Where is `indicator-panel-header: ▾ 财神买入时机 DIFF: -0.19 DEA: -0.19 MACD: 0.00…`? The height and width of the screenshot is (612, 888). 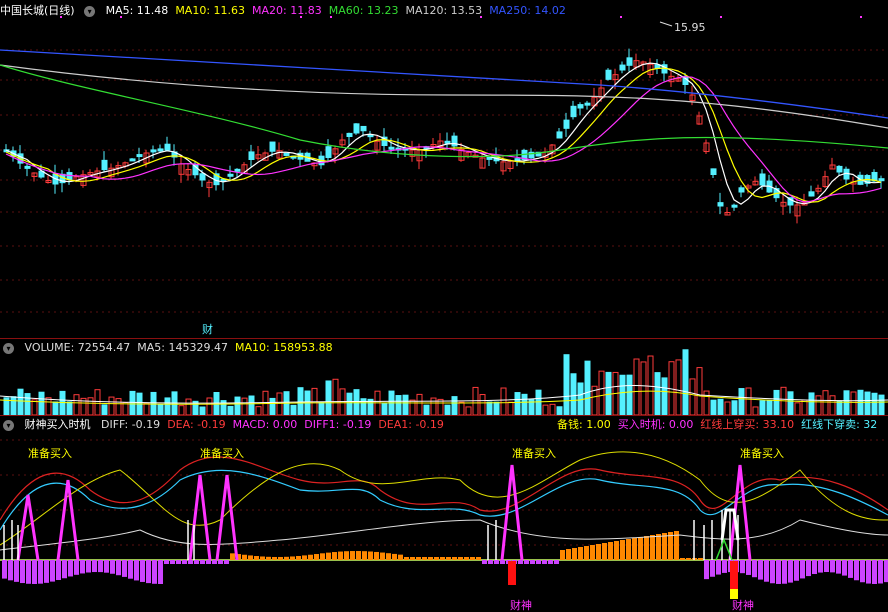
indicator-panel-header: ▾ 财神买入时机 DIFF: -0.19 DEA: -0.19 MACD: 0.00… is located at coordinates (444, 424).